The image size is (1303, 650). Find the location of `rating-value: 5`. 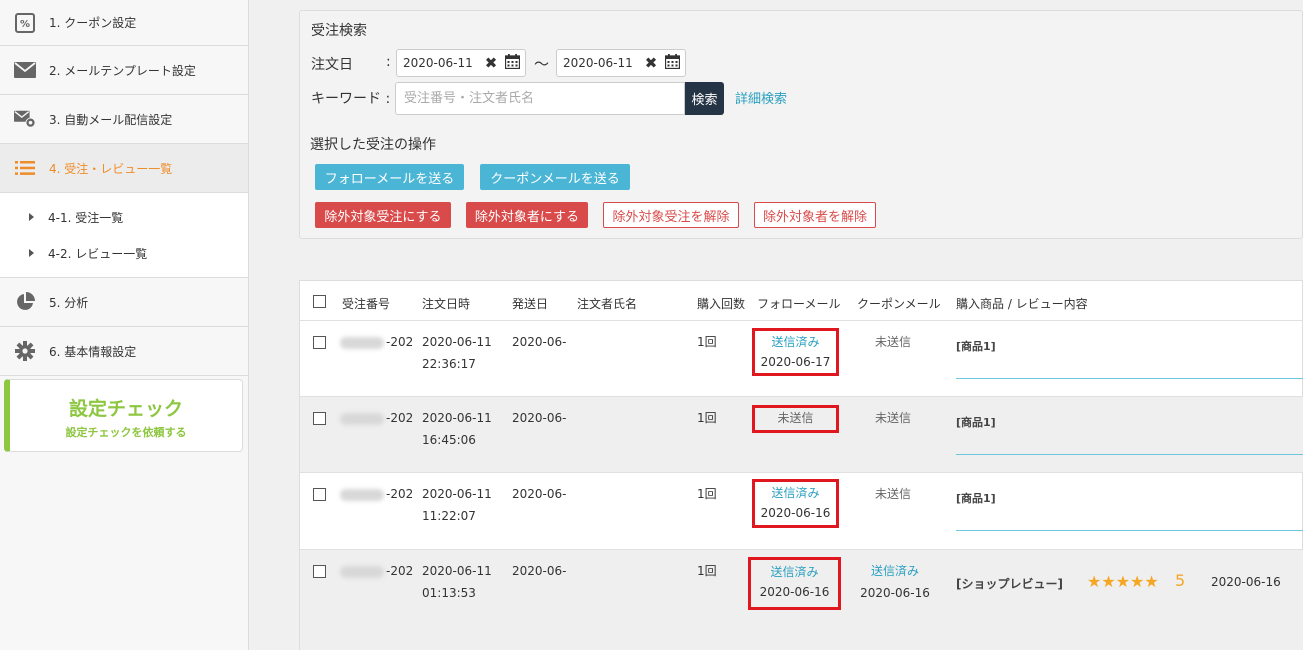

rating-value: 5 is located at coordinates (1180, 580).